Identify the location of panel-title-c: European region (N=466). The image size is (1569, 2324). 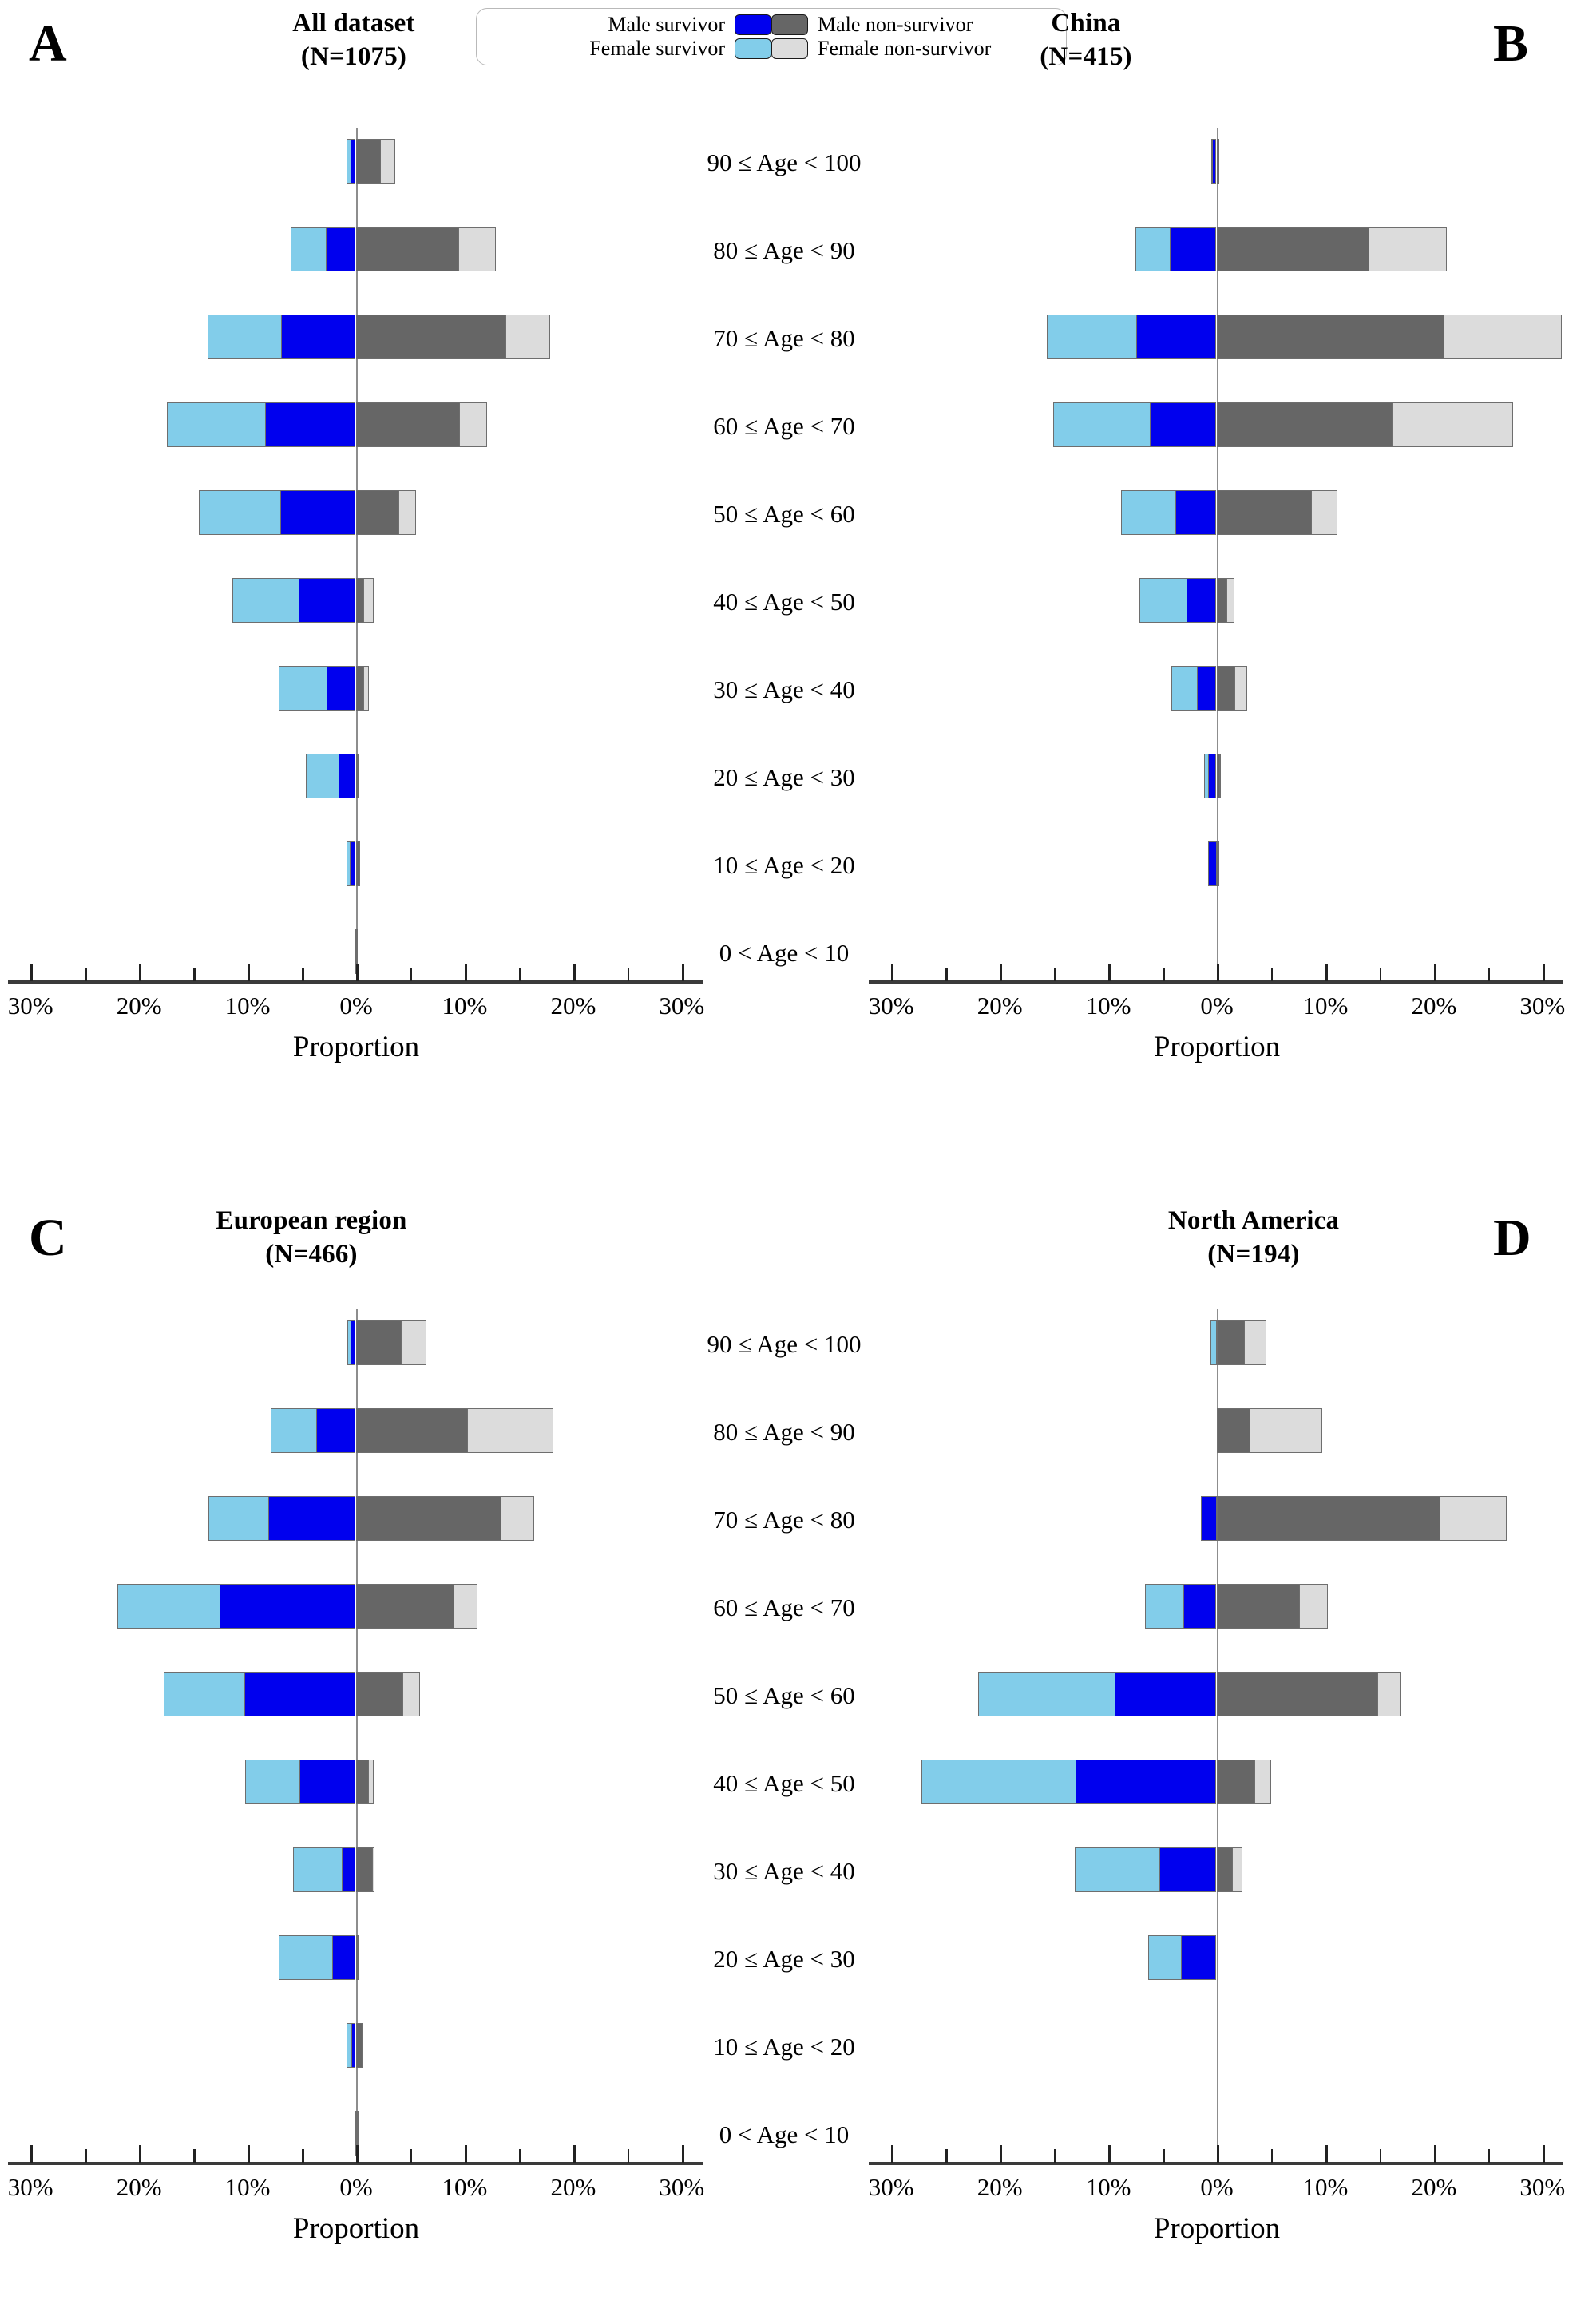
(311, 1237).